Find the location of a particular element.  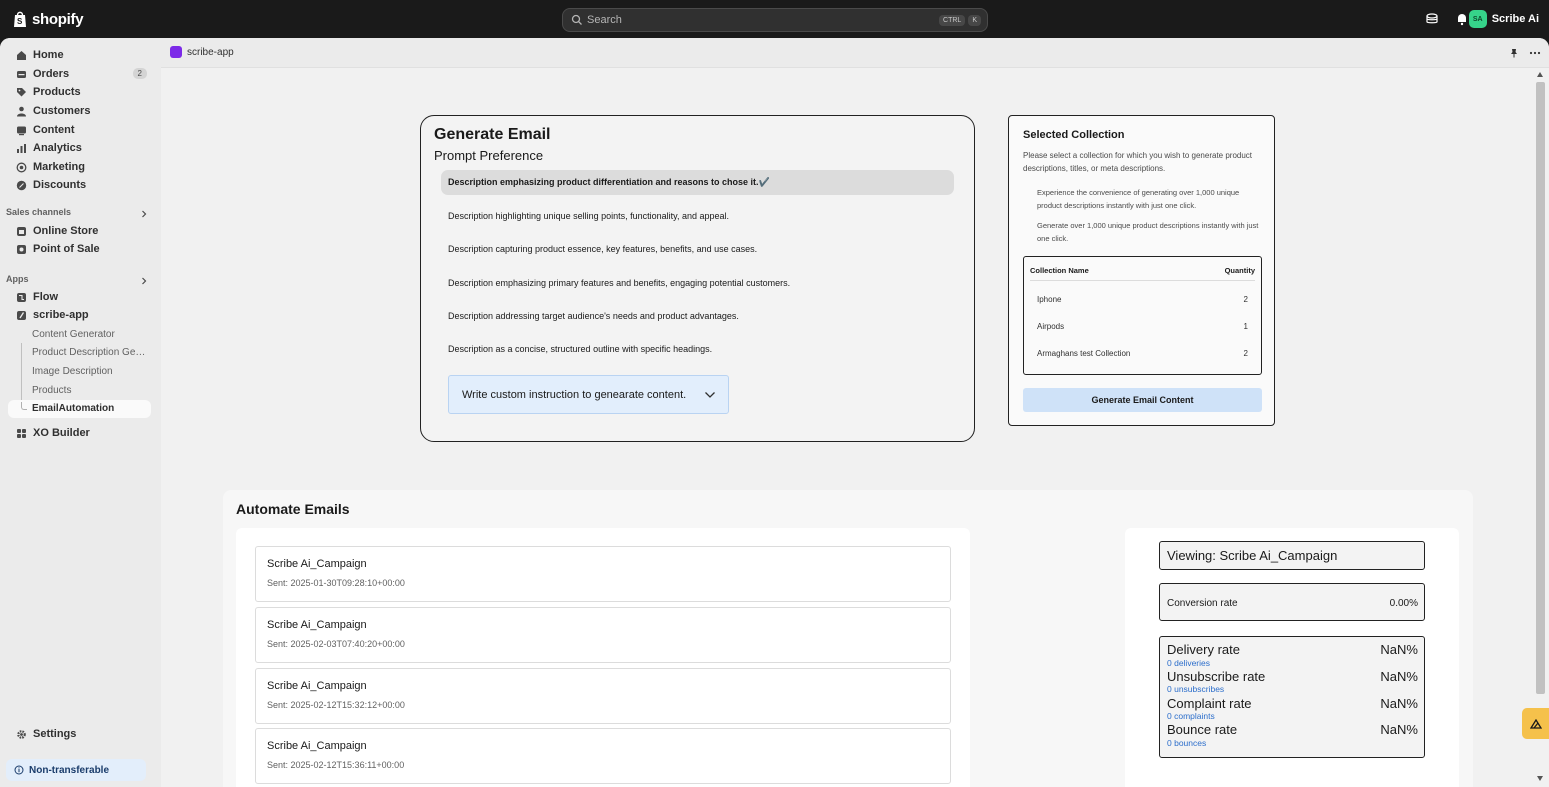

viewing-campaign-label: Viewing: Scribe Ai_Campaign is located at coordinates (1292, 555).